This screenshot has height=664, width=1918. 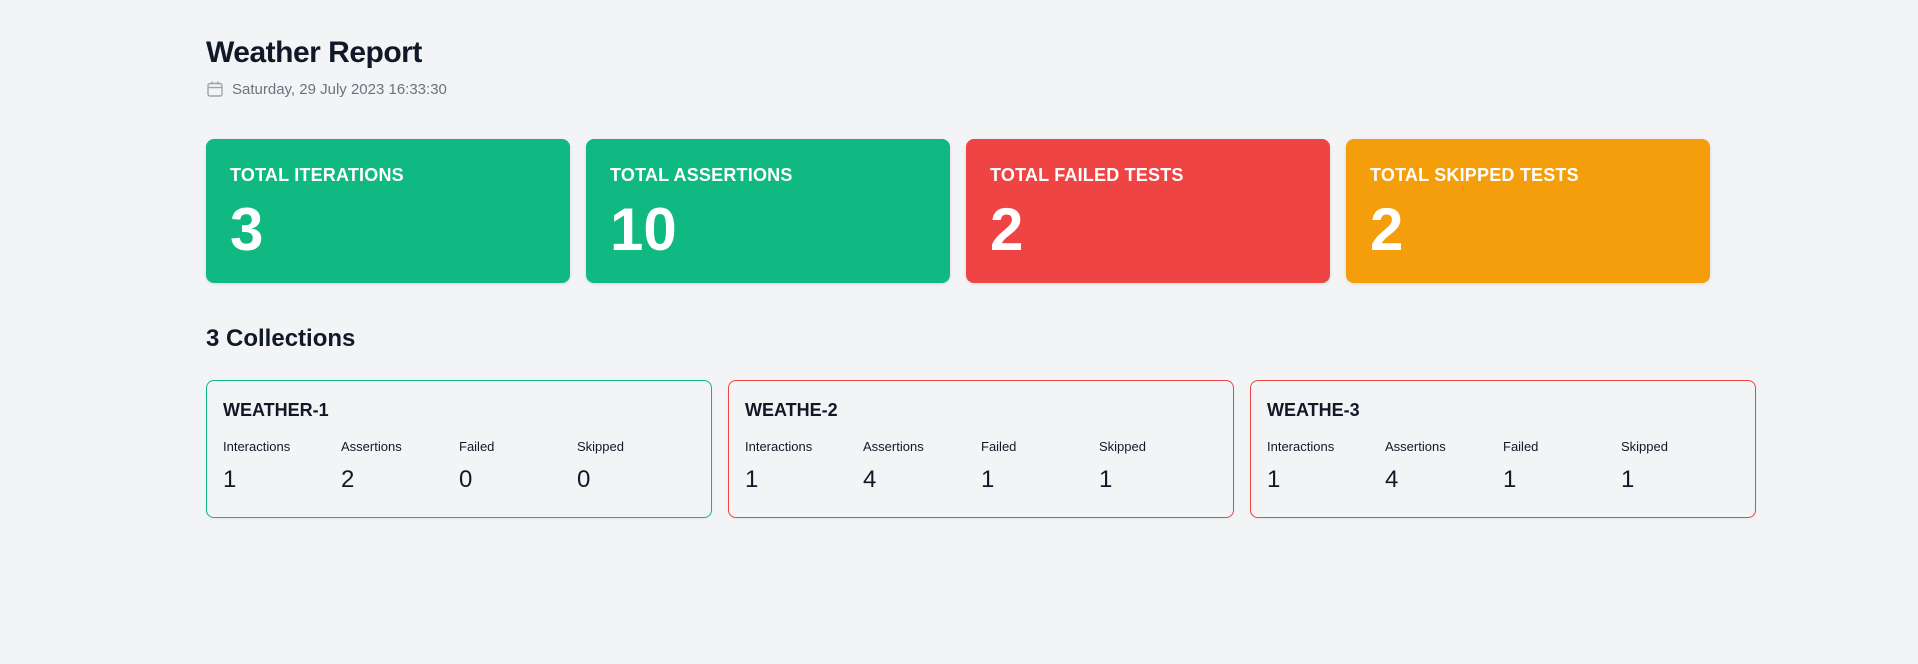 I want to click on stat-label: TOTAL SKIPPED TESTS, so click(x=1474, y=175).